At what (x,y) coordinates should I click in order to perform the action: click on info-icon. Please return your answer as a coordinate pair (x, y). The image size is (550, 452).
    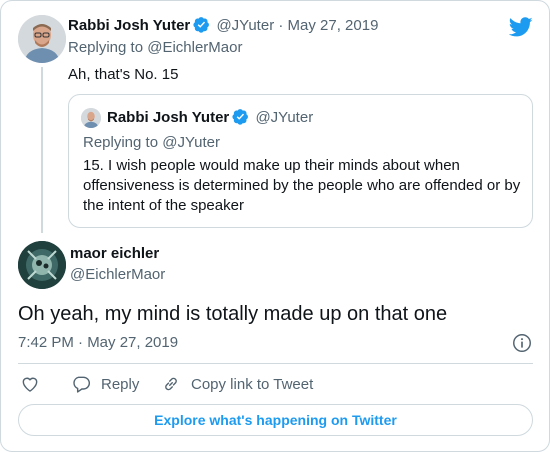
    Looking at the image, I should click on (522, 343).